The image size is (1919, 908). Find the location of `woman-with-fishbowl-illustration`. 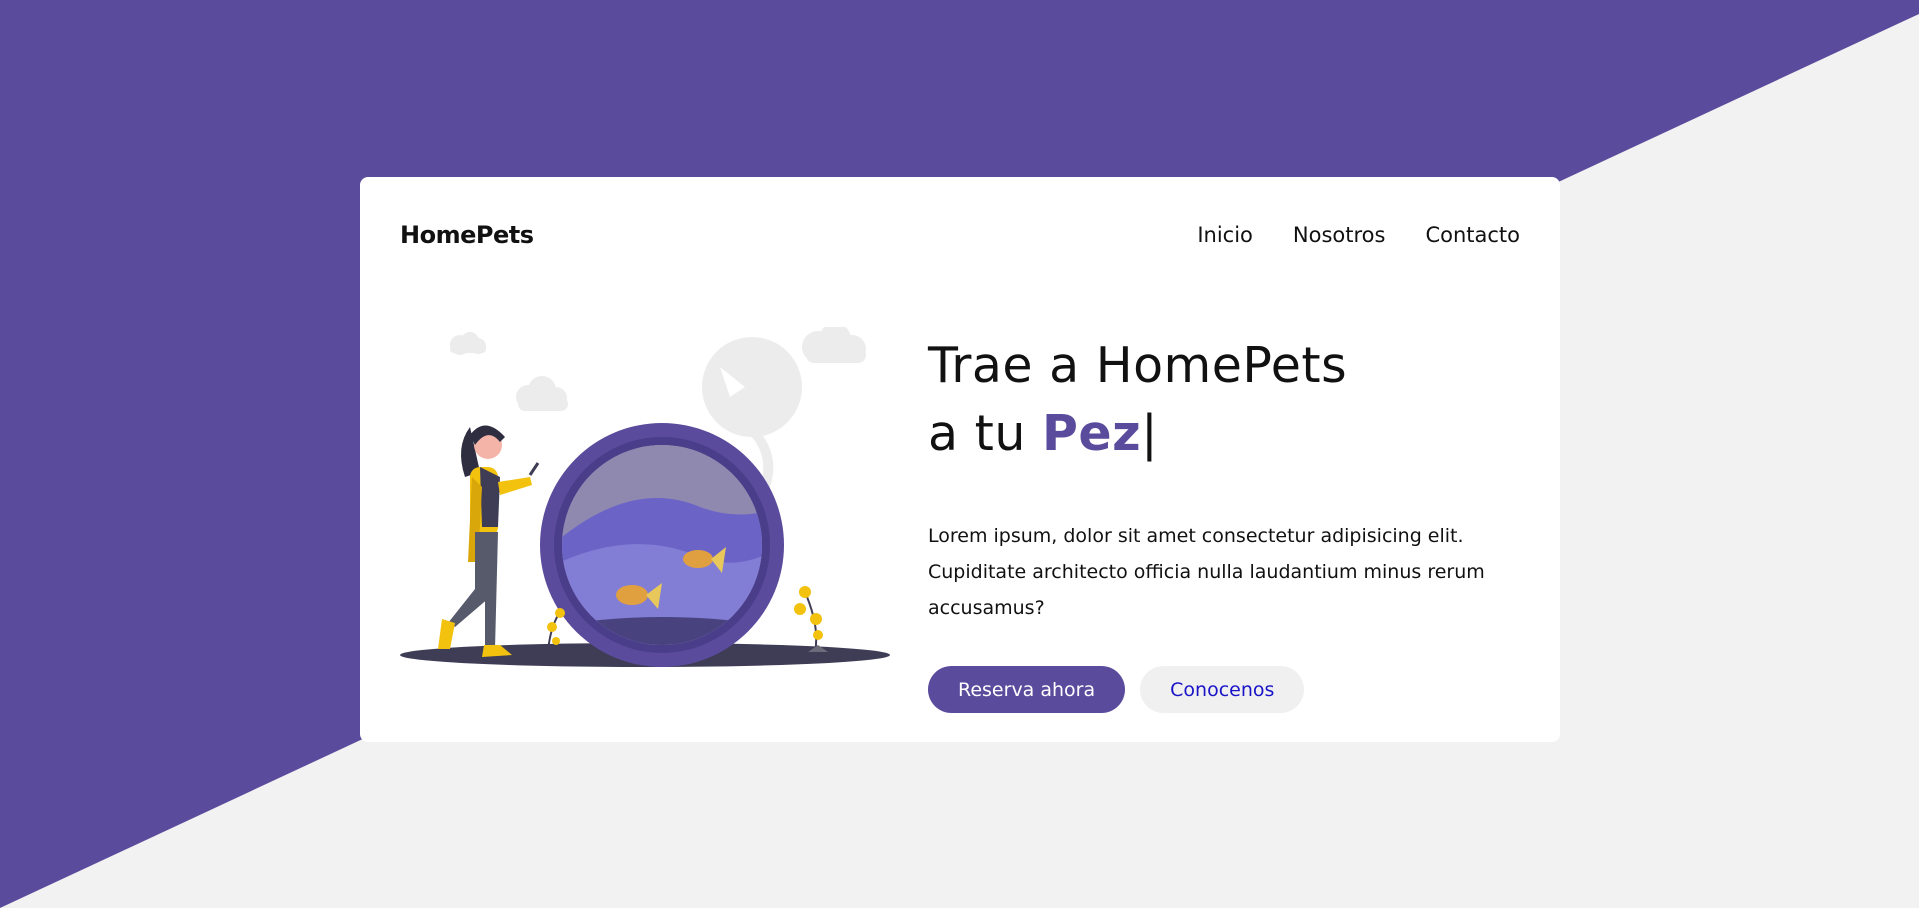

woman-with-fishbowl-illustration is located at coordinates (645, 497).